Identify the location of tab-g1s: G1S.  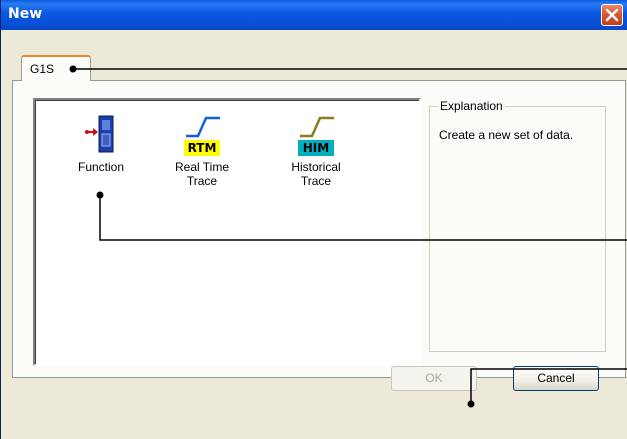
(56, 68).